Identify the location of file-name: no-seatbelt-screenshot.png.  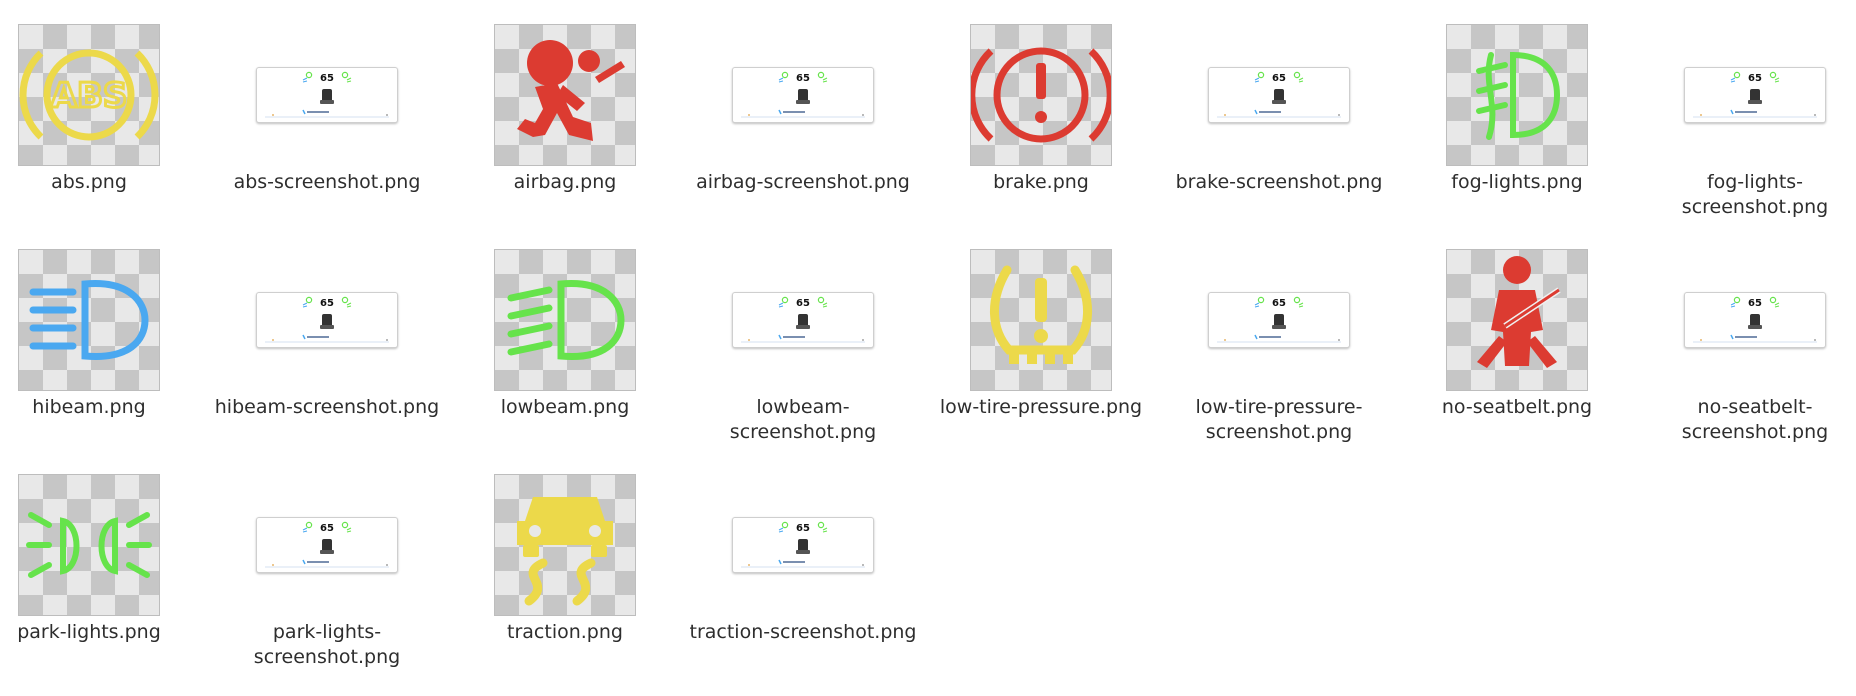
(1755, 419).